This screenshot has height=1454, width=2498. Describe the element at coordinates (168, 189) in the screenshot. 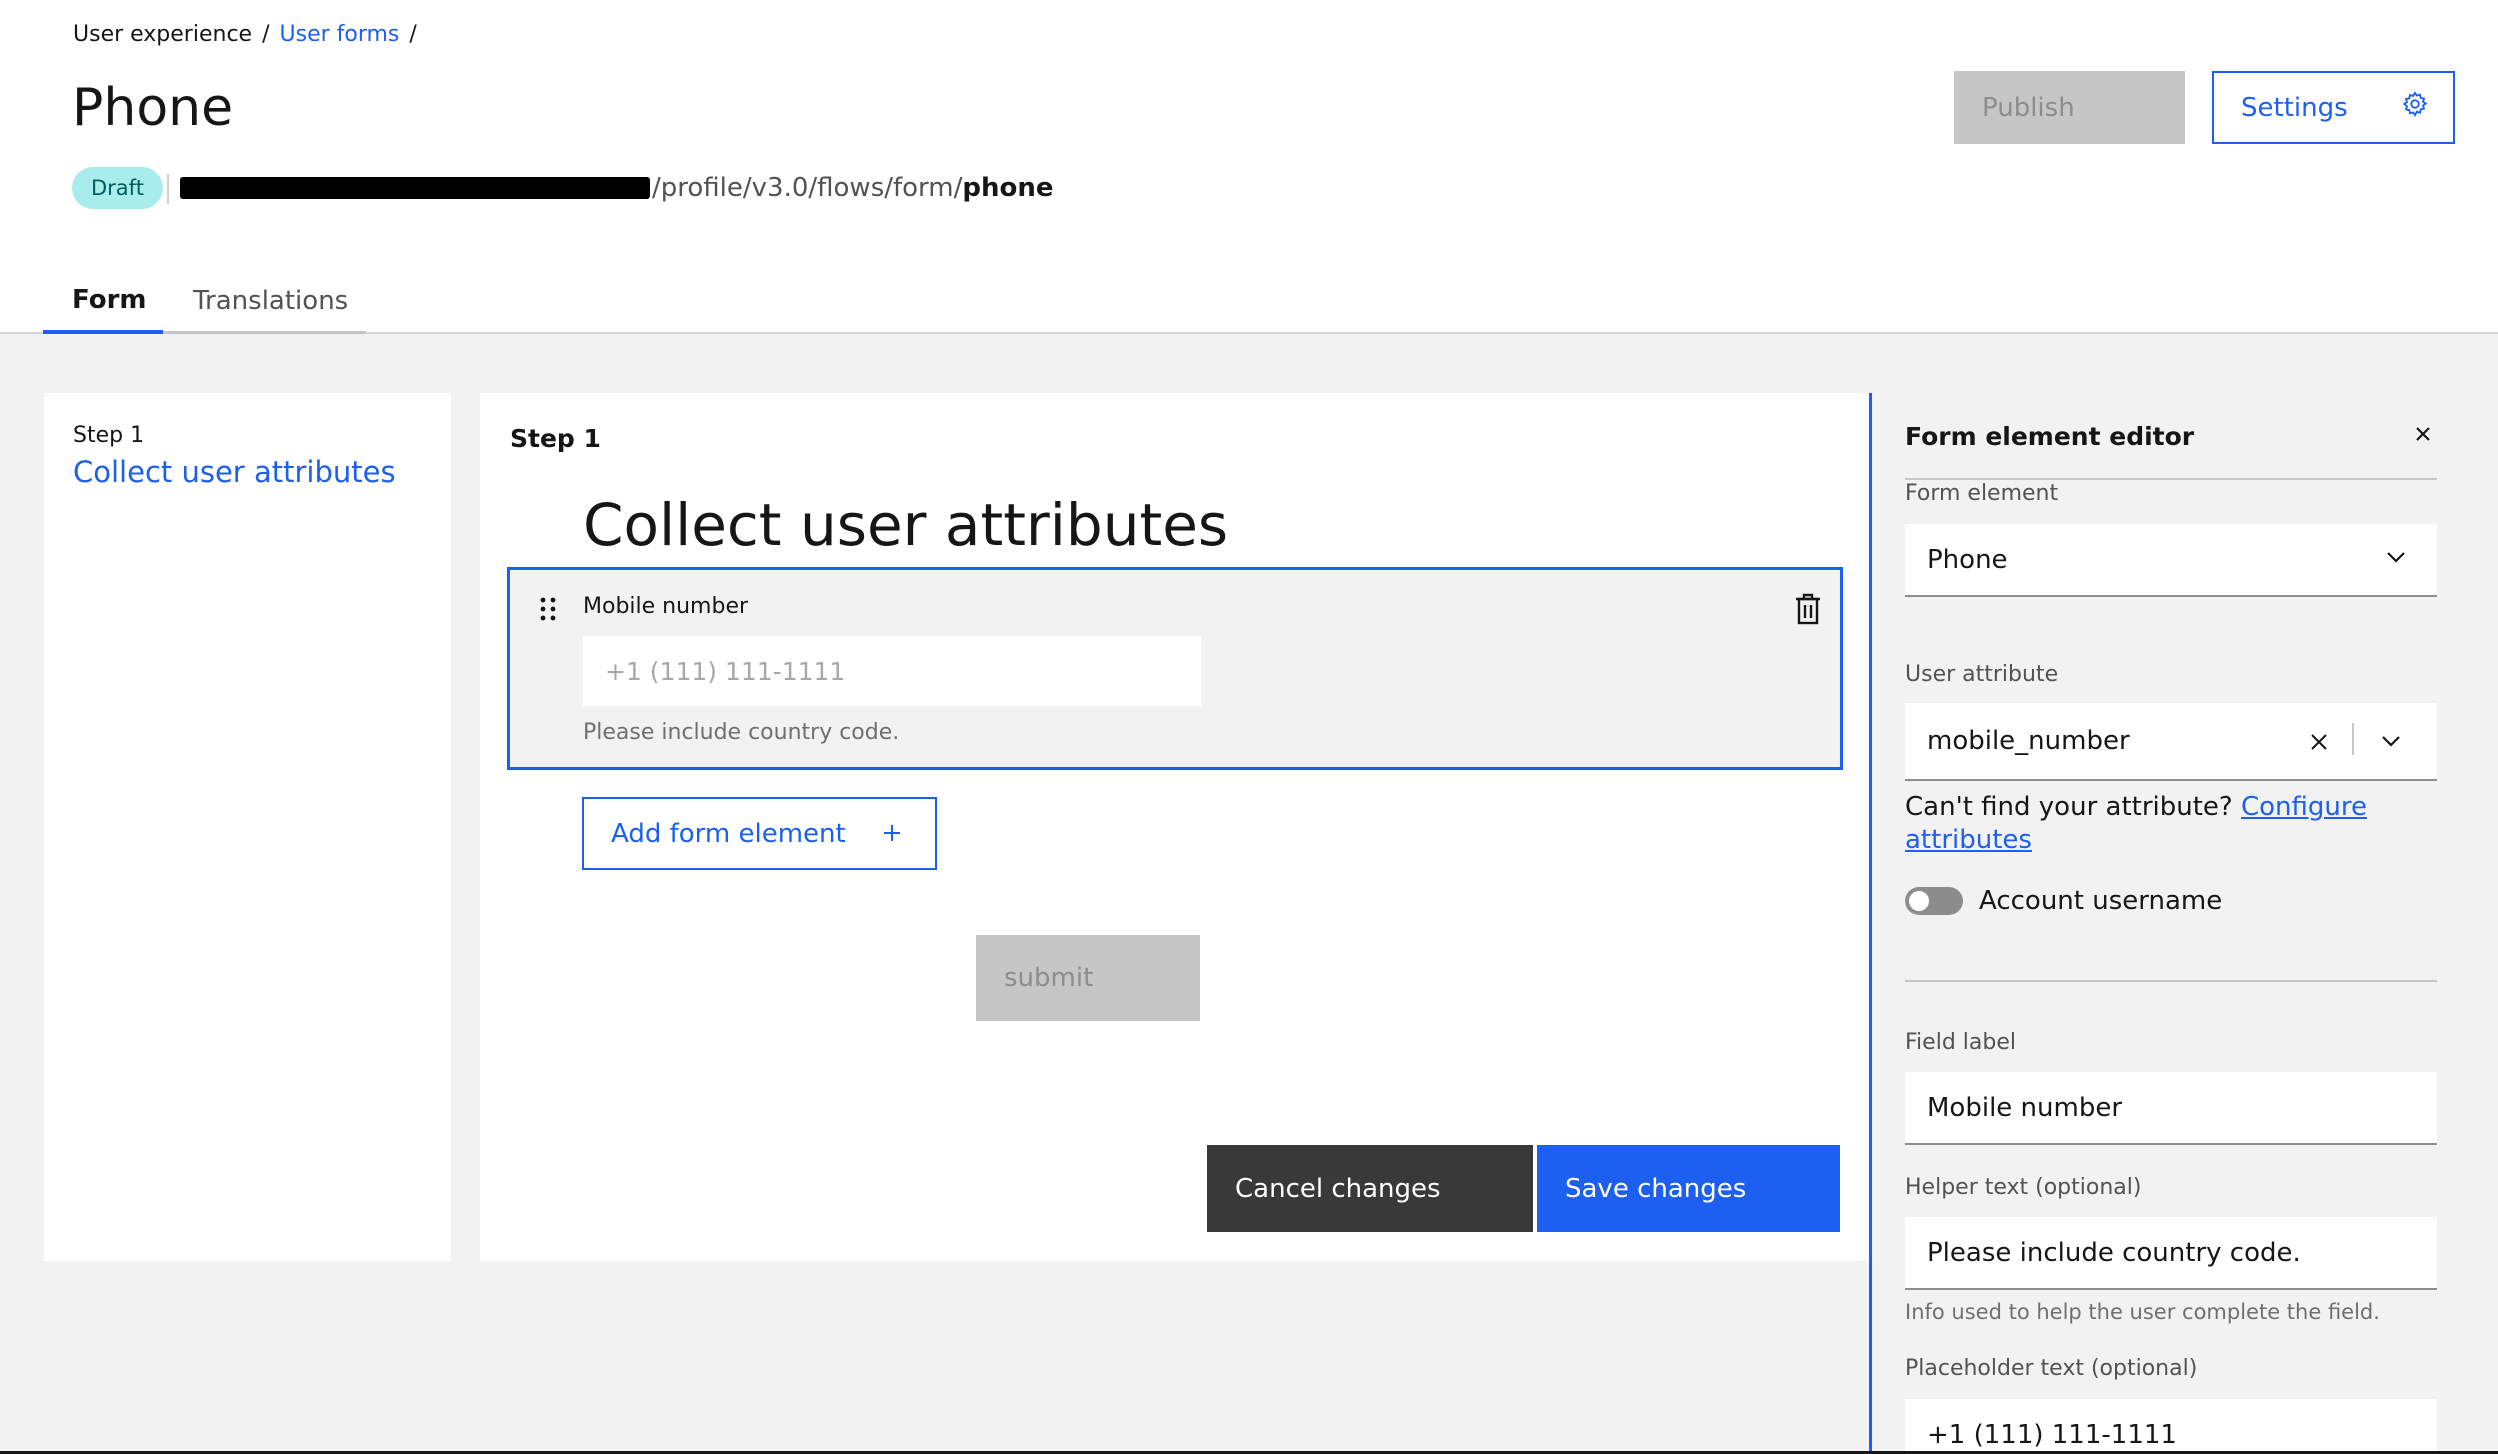

I see `badge-divider` at that location.